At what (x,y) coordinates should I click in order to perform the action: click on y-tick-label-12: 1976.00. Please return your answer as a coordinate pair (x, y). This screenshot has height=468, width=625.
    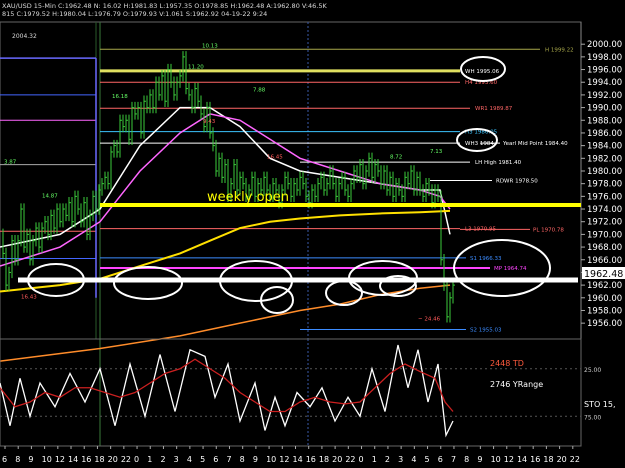
    Looking at the image, I should click on (604, 197).